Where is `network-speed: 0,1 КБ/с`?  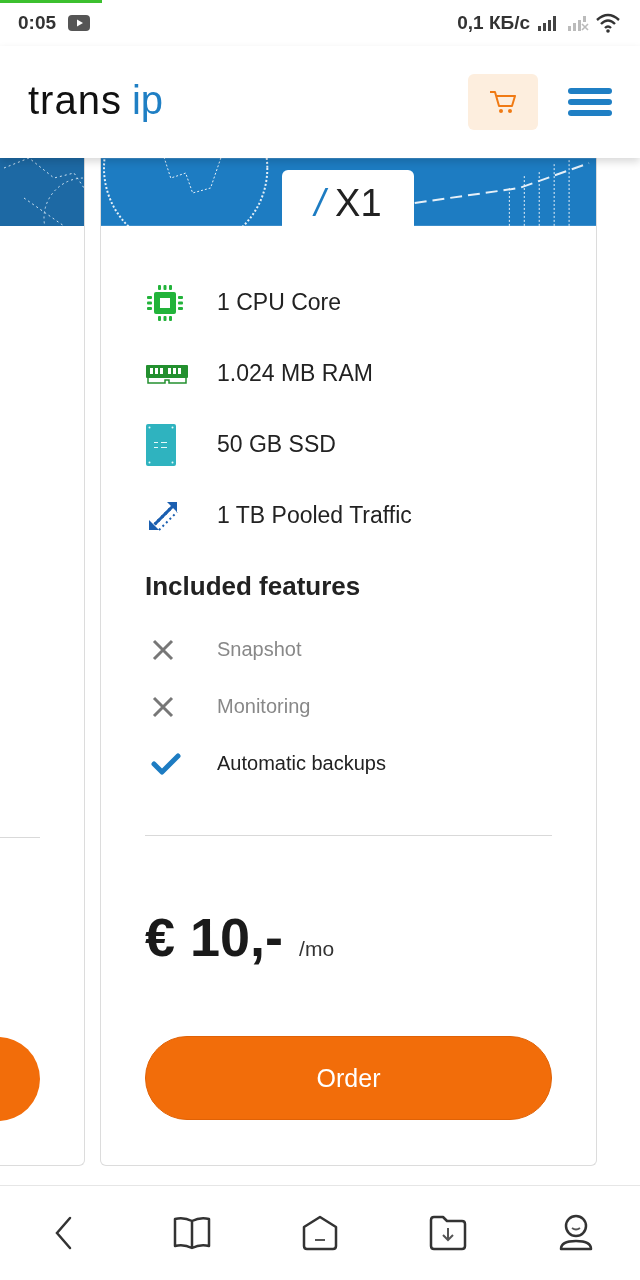 network-speed: 0,1 КБ/с is located at coordinates (493, 23).